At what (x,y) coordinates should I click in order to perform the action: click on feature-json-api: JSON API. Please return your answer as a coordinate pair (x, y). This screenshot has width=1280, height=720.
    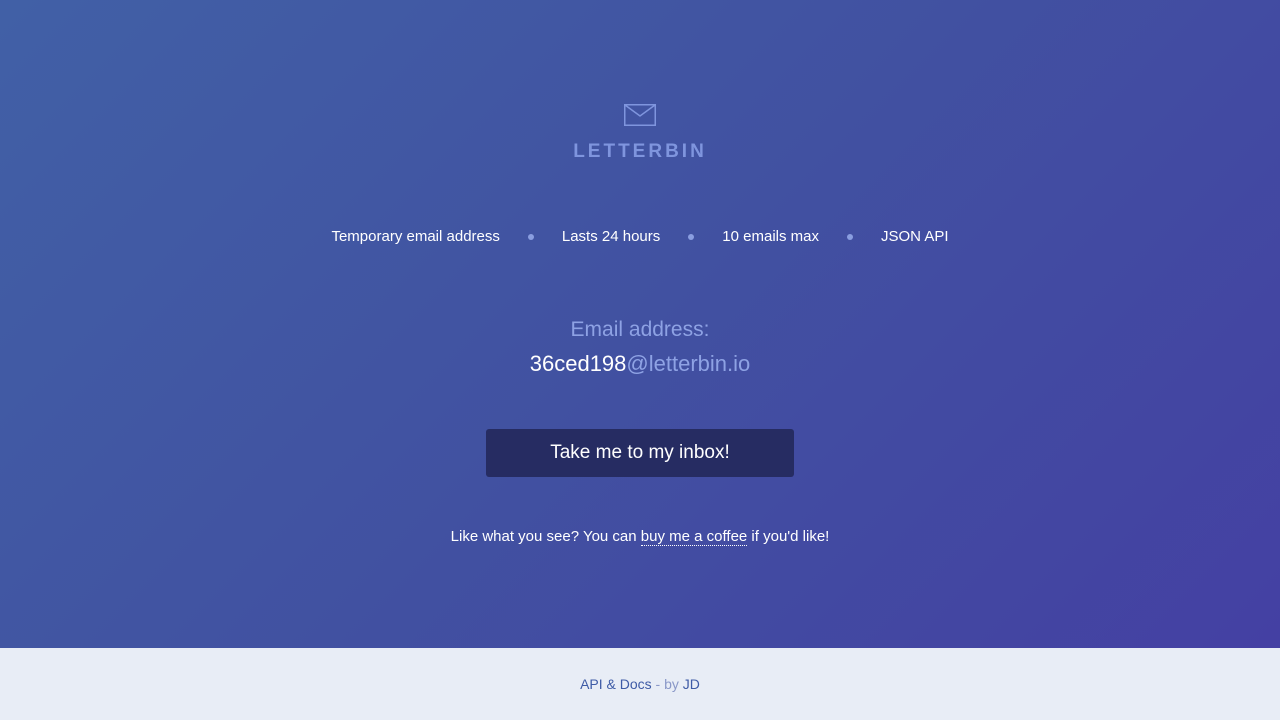
    Looking at the image, I should click on (914, 236).